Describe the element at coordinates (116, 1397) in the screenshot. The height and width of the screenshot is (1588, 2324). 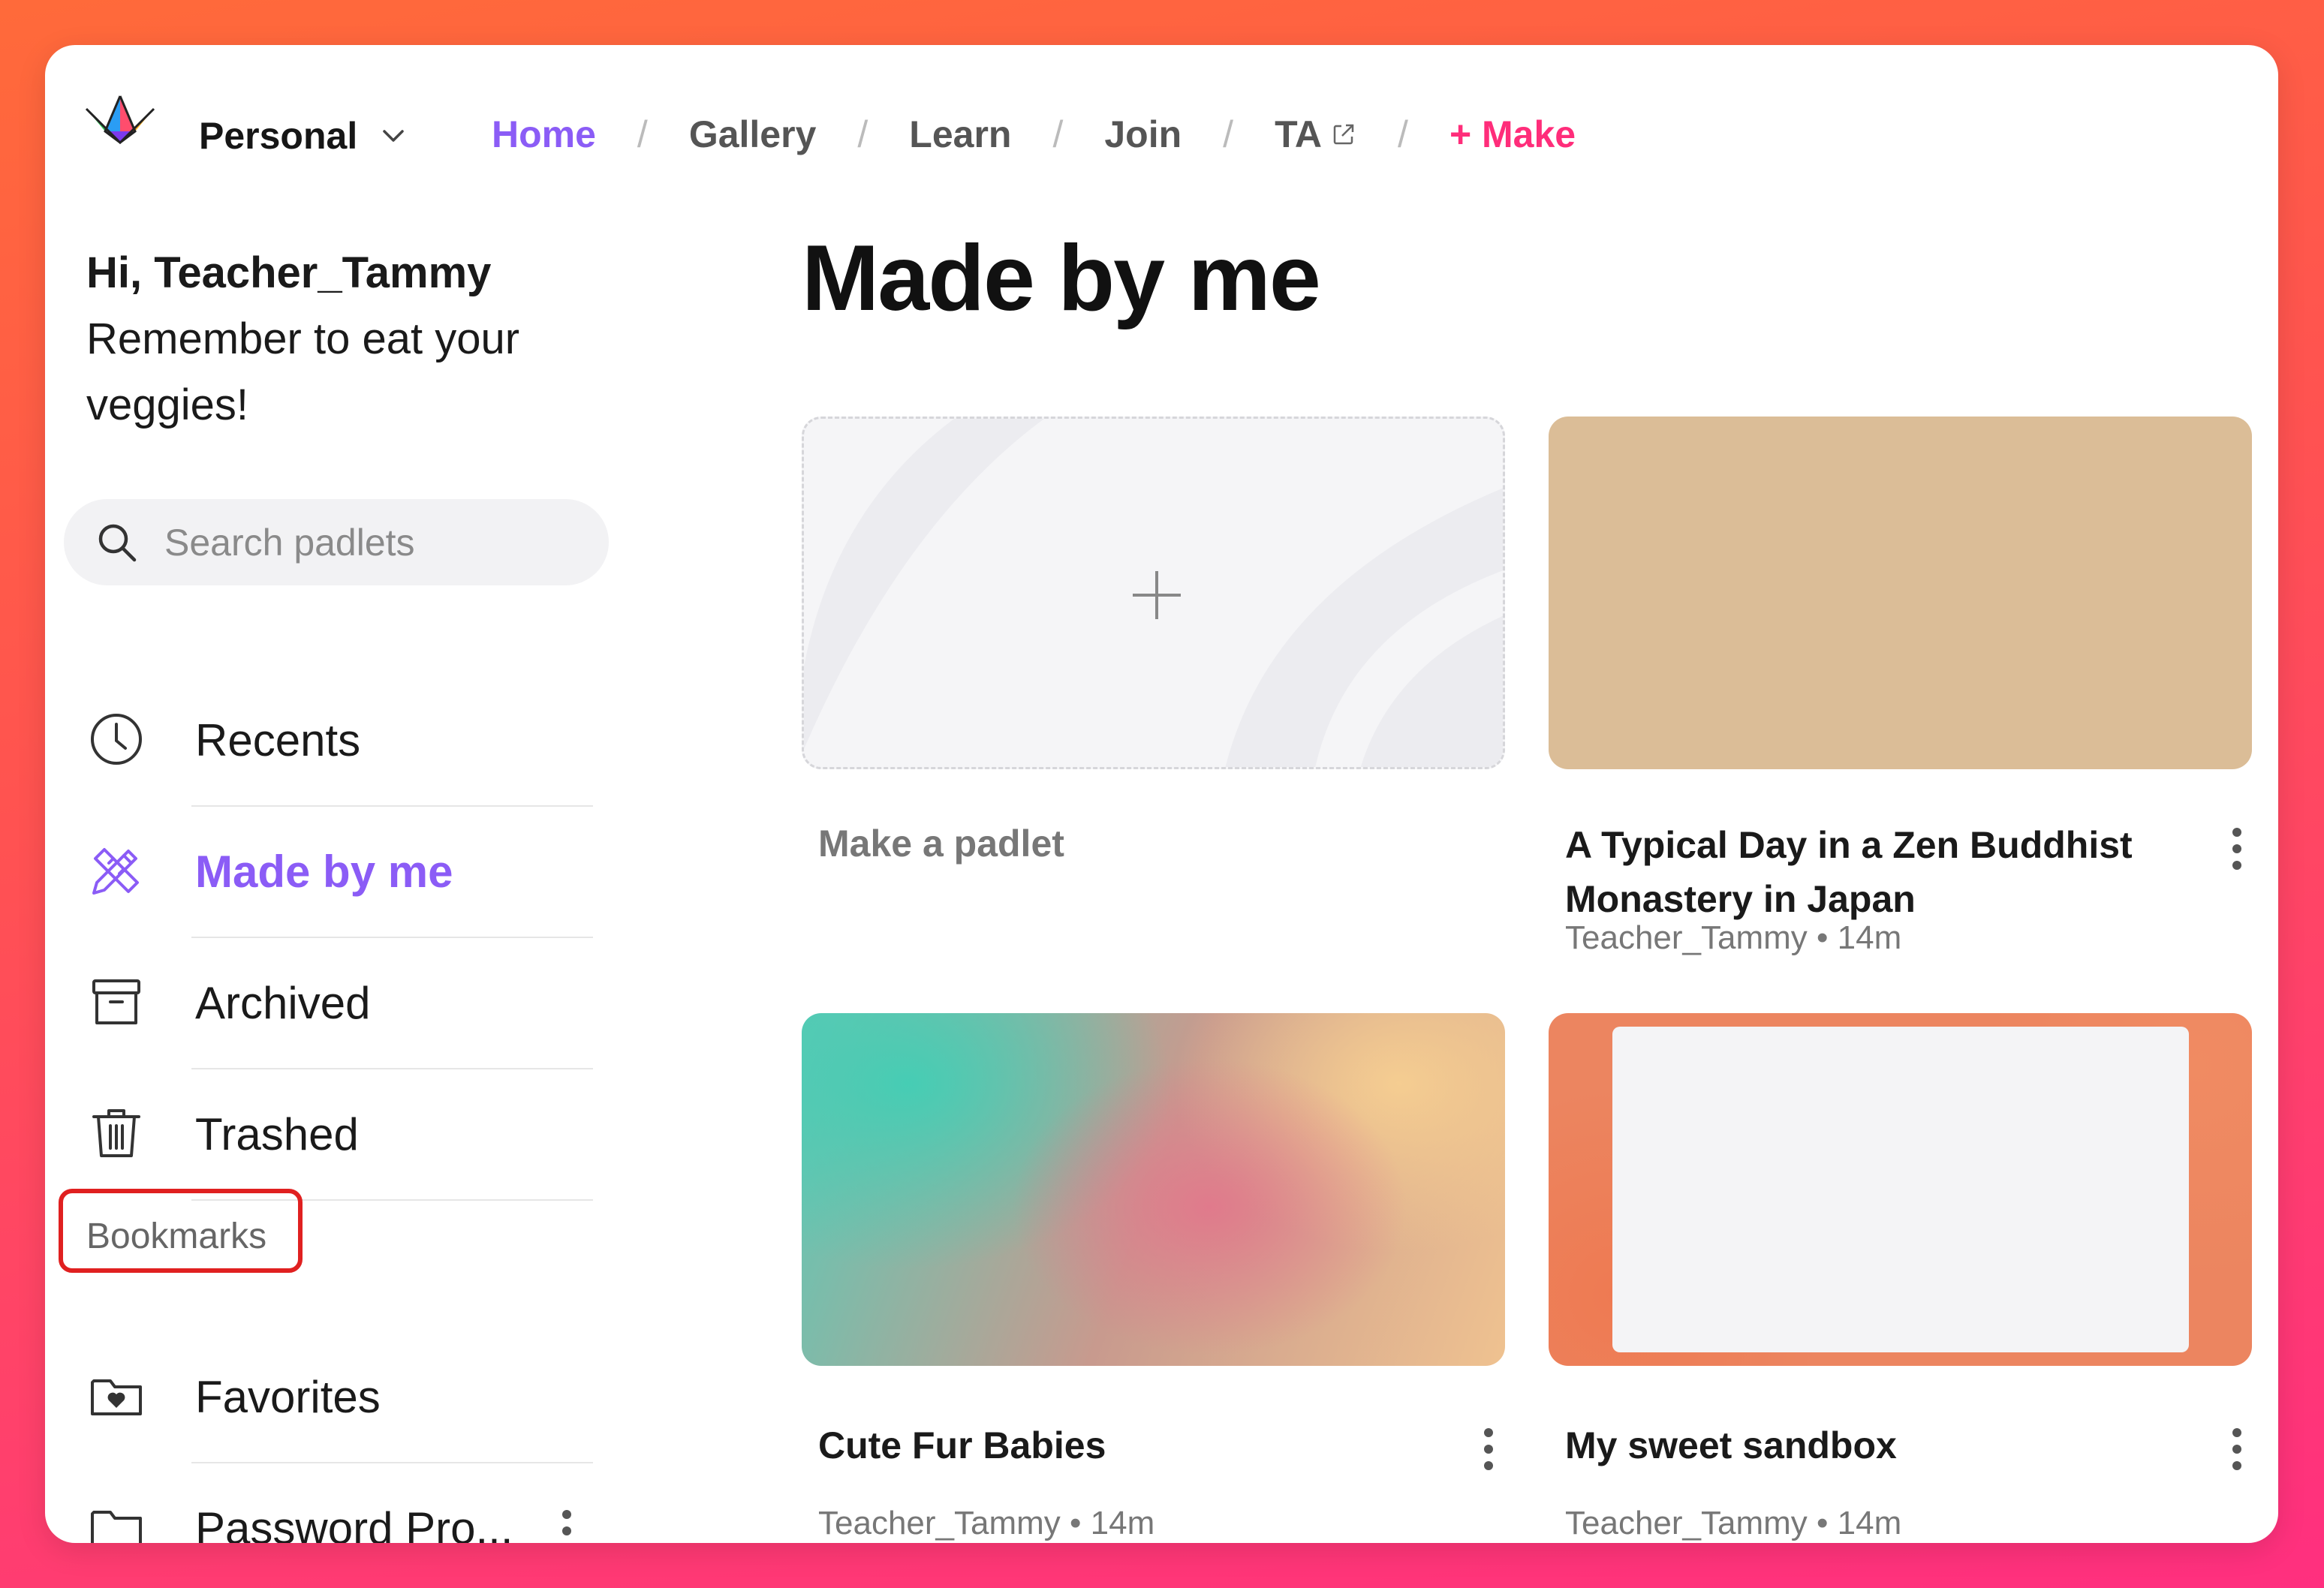
I see `folder-heart-icon` at that location.